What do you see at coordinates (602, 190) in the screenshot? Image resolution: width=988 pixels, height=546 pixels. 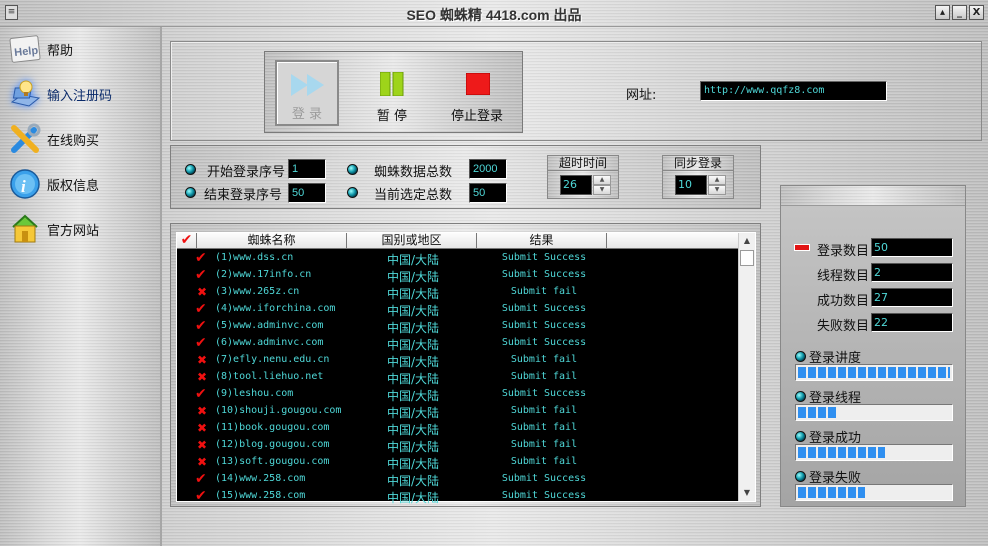 I see `timeout-decrement-button: ▼` at bounding box center [602, 190].